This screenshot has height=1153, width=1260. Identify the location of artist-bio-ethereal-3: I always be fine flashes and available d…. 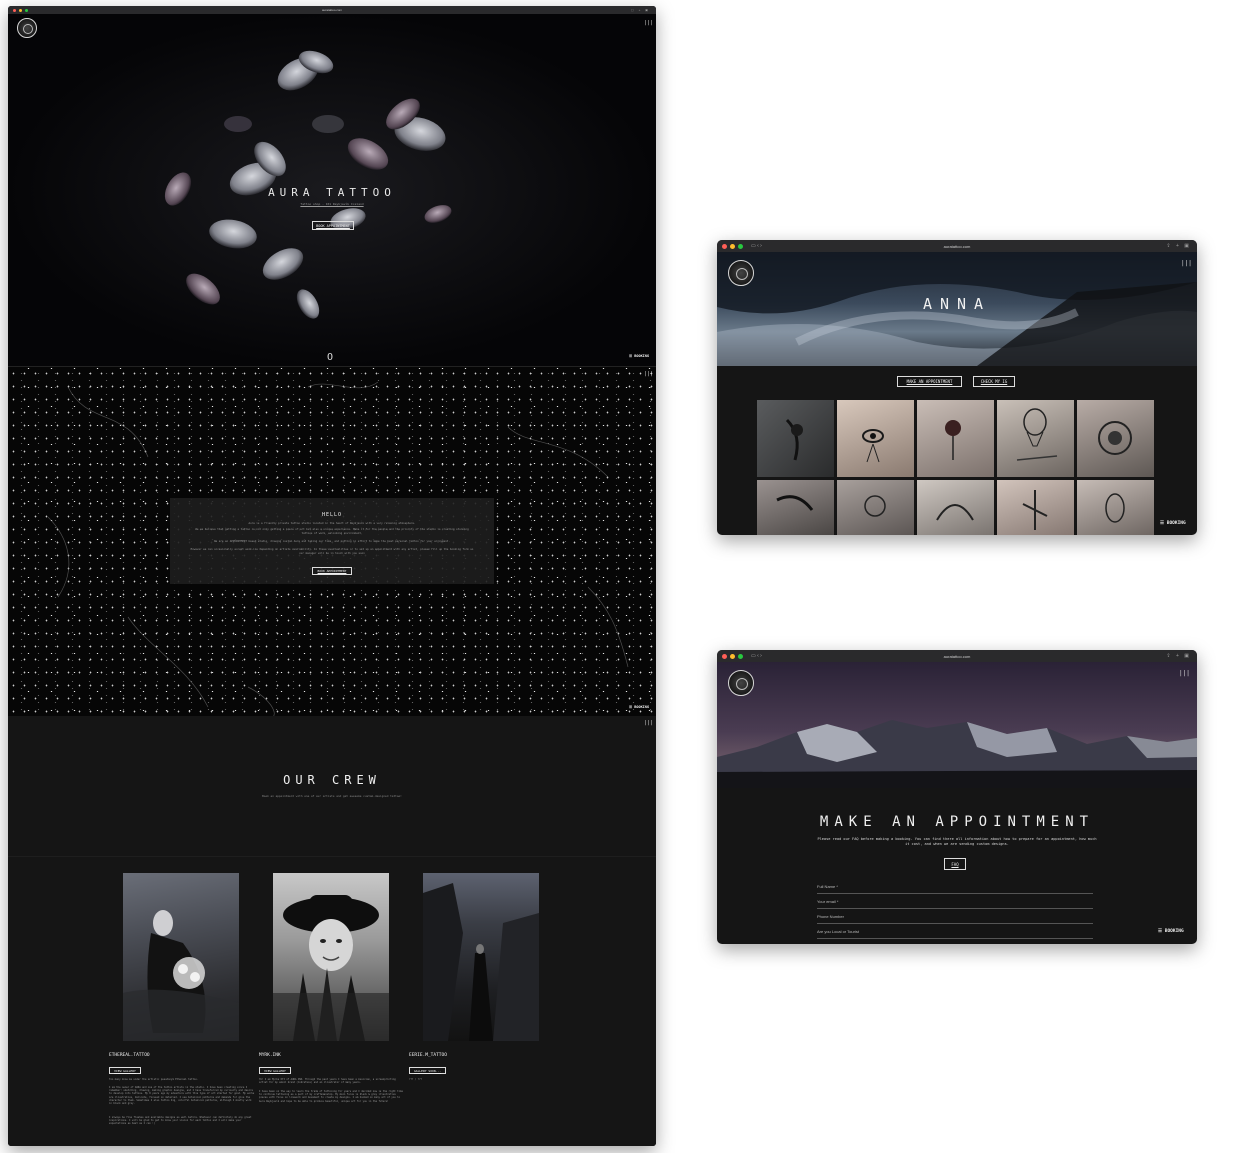
(180, 1121).